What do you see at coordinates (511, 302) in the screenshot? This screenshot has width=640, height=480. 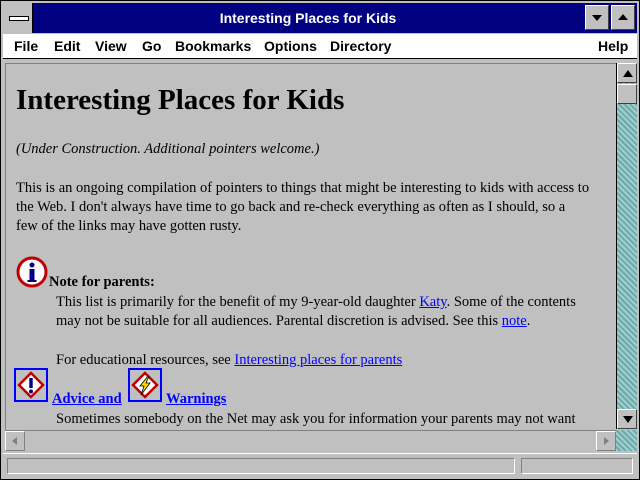 I see `note-line-1-tail: . Some of the contents` at bounding box center [511, 302].